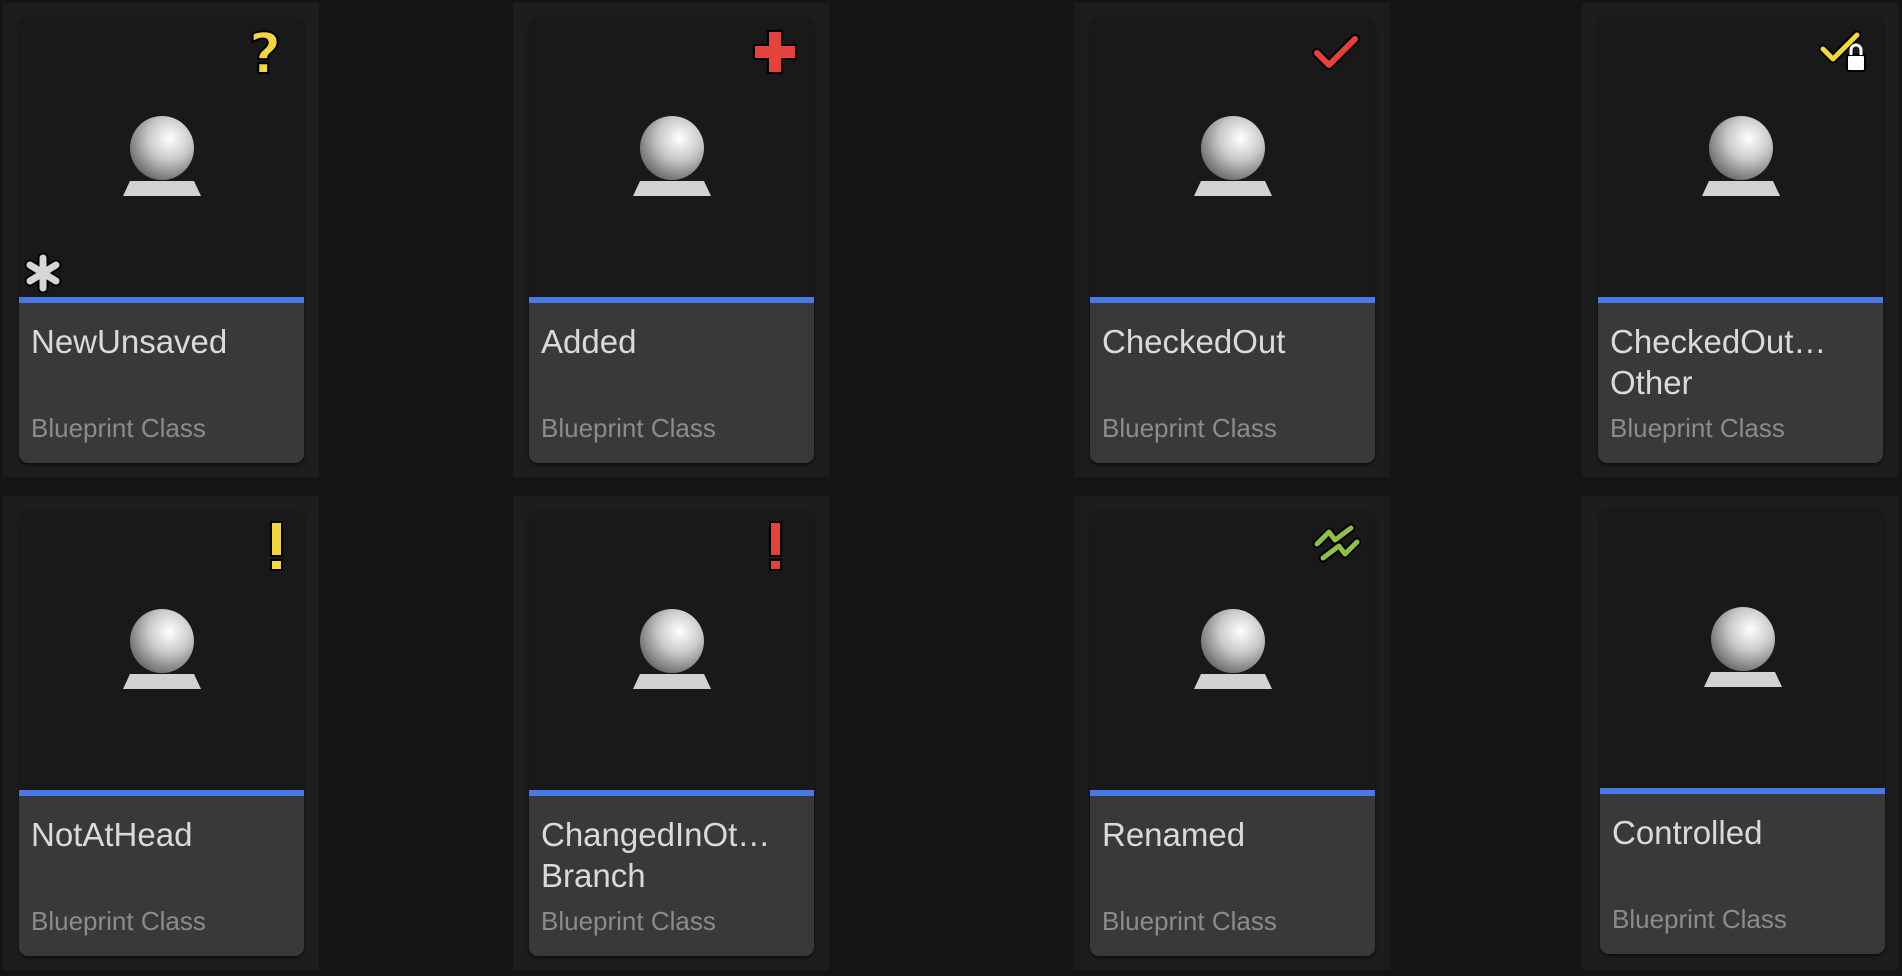 The width and height of the screenshot is (1902, 976). I want to click on asset-cell: Added Blueprint Class, so click(671, 240).